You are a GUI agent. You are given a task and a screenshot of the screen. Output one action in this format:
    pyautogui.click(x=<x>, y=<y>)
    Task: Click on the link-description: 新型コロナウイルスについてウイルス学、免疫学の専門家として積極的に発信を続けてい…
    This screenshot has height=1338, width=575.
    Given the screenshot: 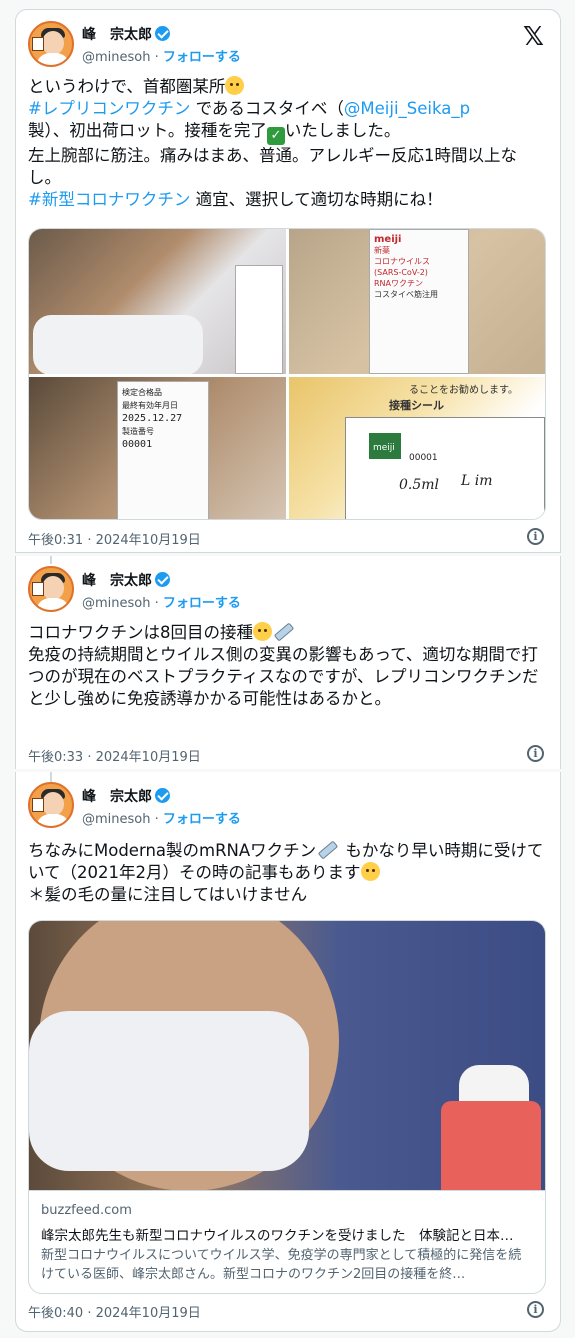 What is the action you would take?
    pyautogui.click(x=281, y=1265)
    